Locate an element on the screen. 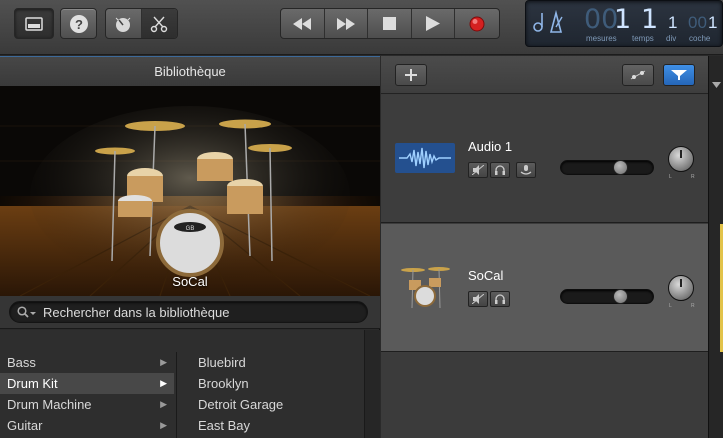  tick-leading-digits: 00 is located at coordinates (697, 22).